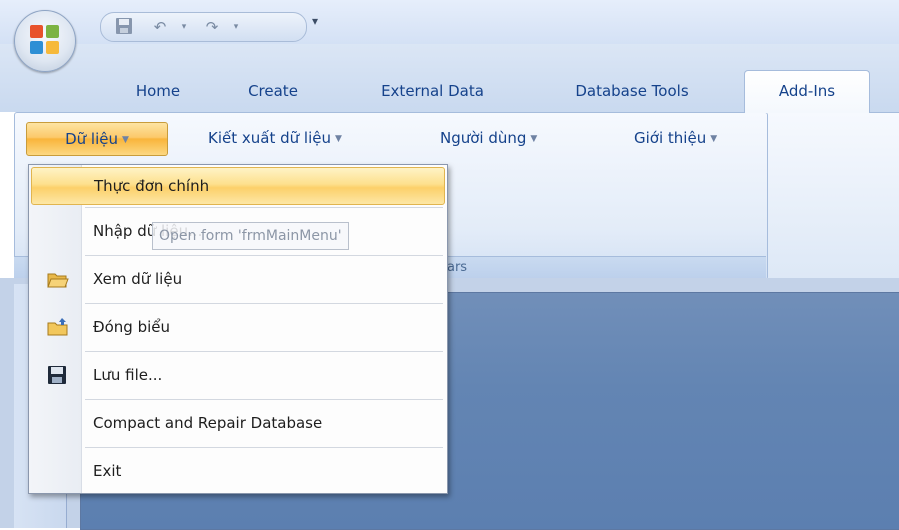  What do you see at coordinates (238, 279) in the screenshot?
I see `menu-item-xem-du-lieu: Xem dữ liệu` at bounding box center [238, 279].